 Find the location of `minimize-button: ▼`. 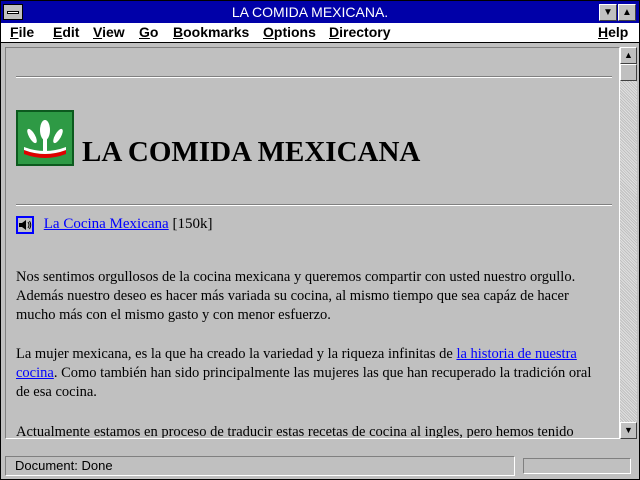

minimize-button: ▼ is located at coordinates (608, 12).